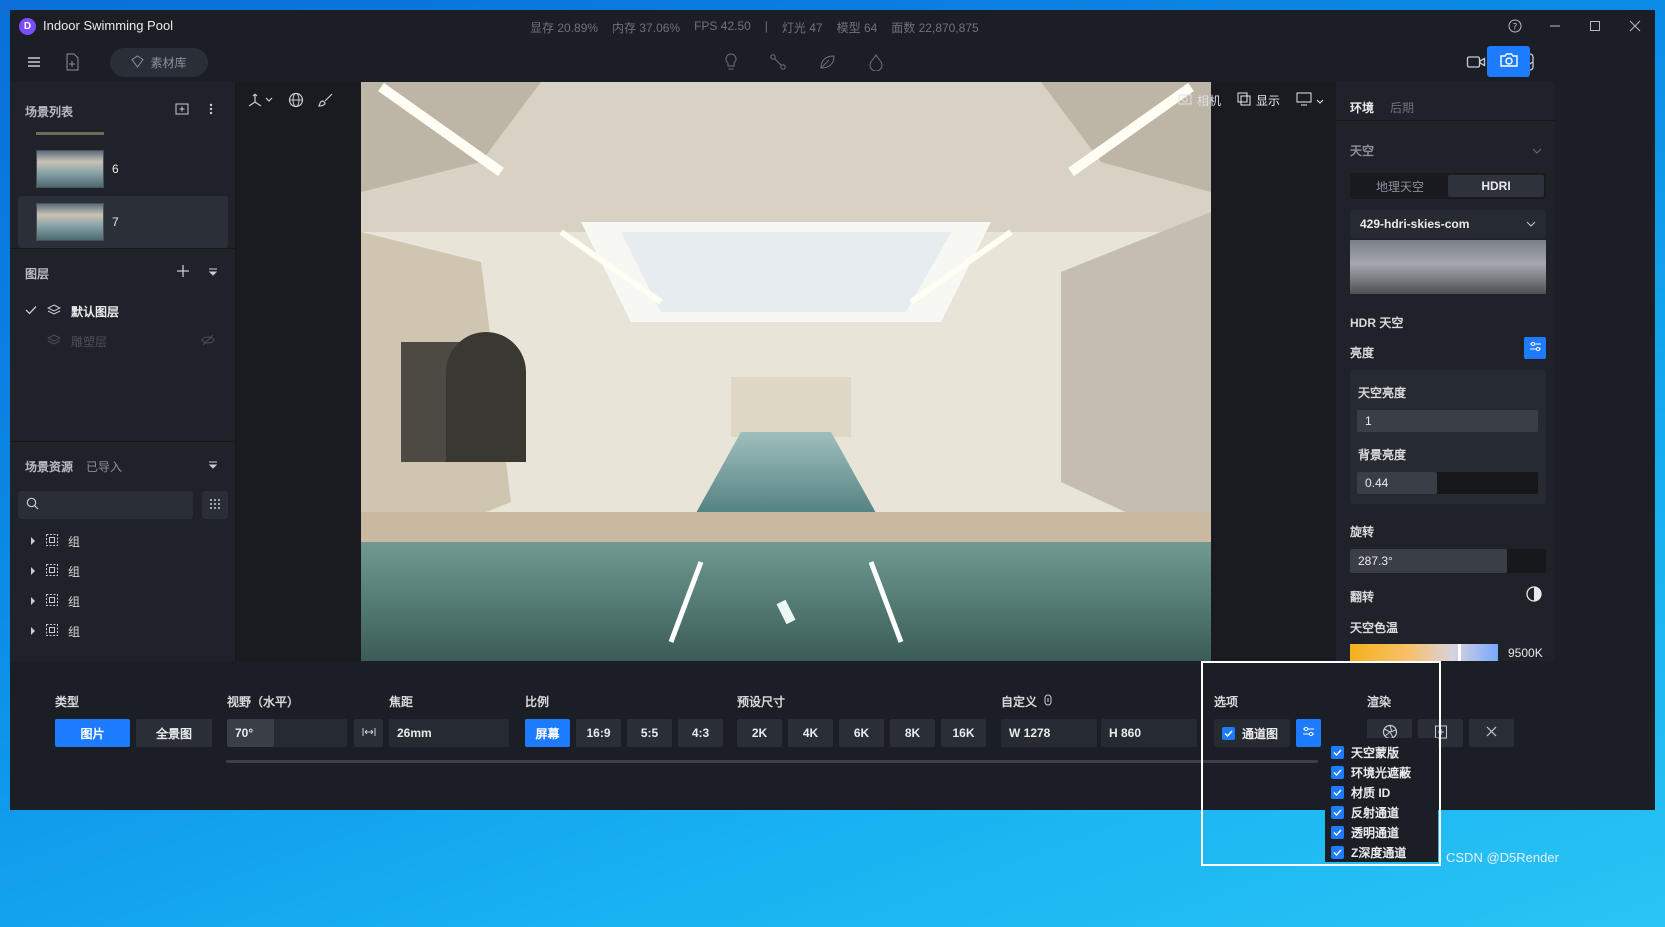 This screenshot has width=1665, height=927. I want to click on tab-environment: 环境, so click(1362, 107).